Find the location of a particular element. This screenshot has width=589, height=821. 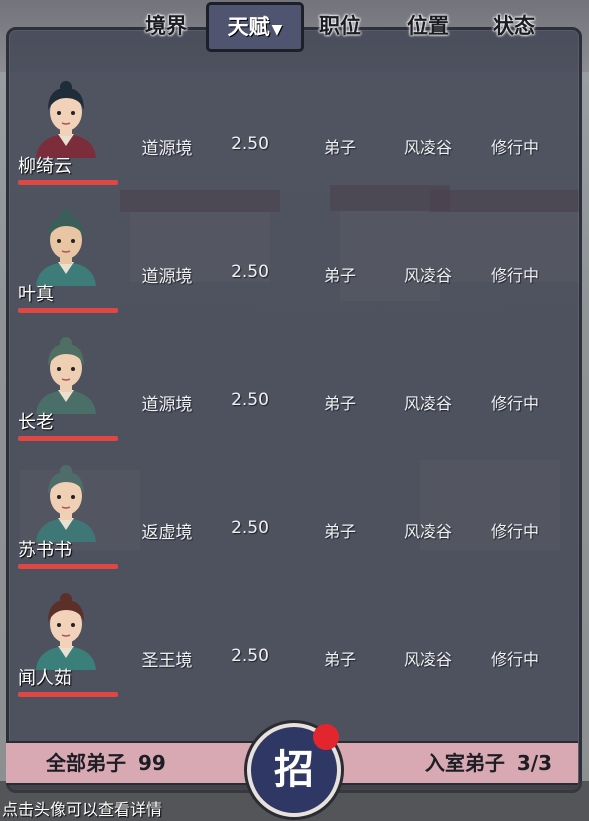

all-disciples-label: 全部弟子 is located at coordinates (86, 763).